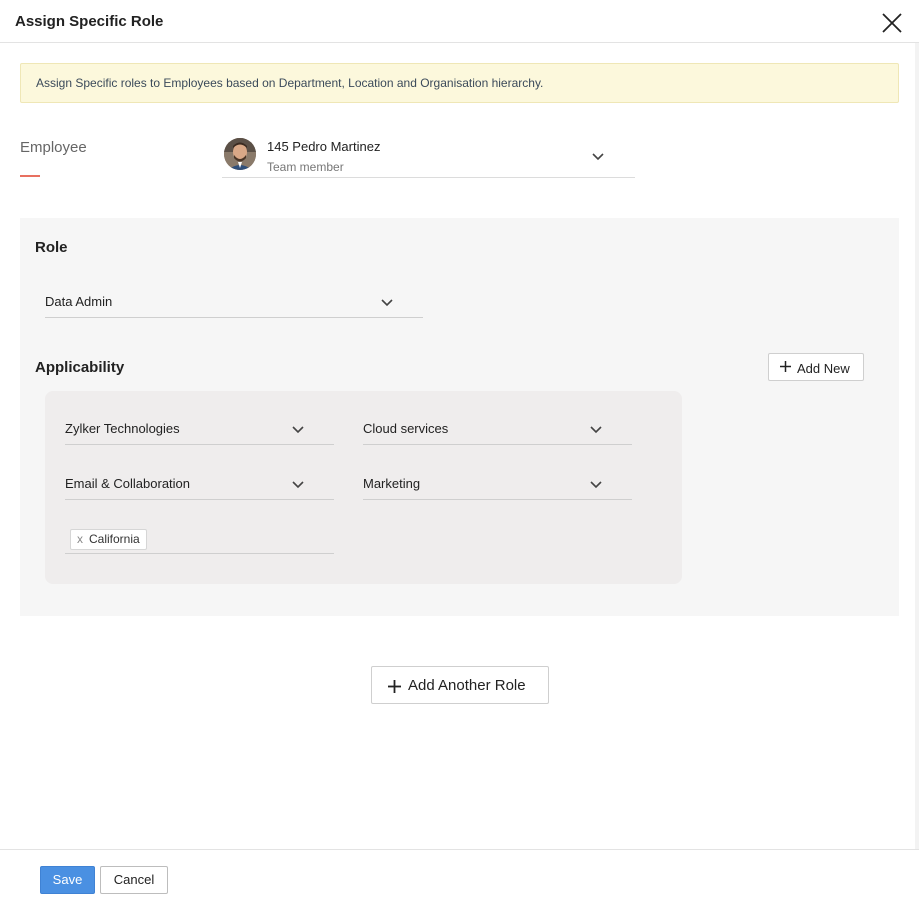 This screenshot has width=919, height=902. I want to click on remove-chip-icon: x, so click(80, 539).